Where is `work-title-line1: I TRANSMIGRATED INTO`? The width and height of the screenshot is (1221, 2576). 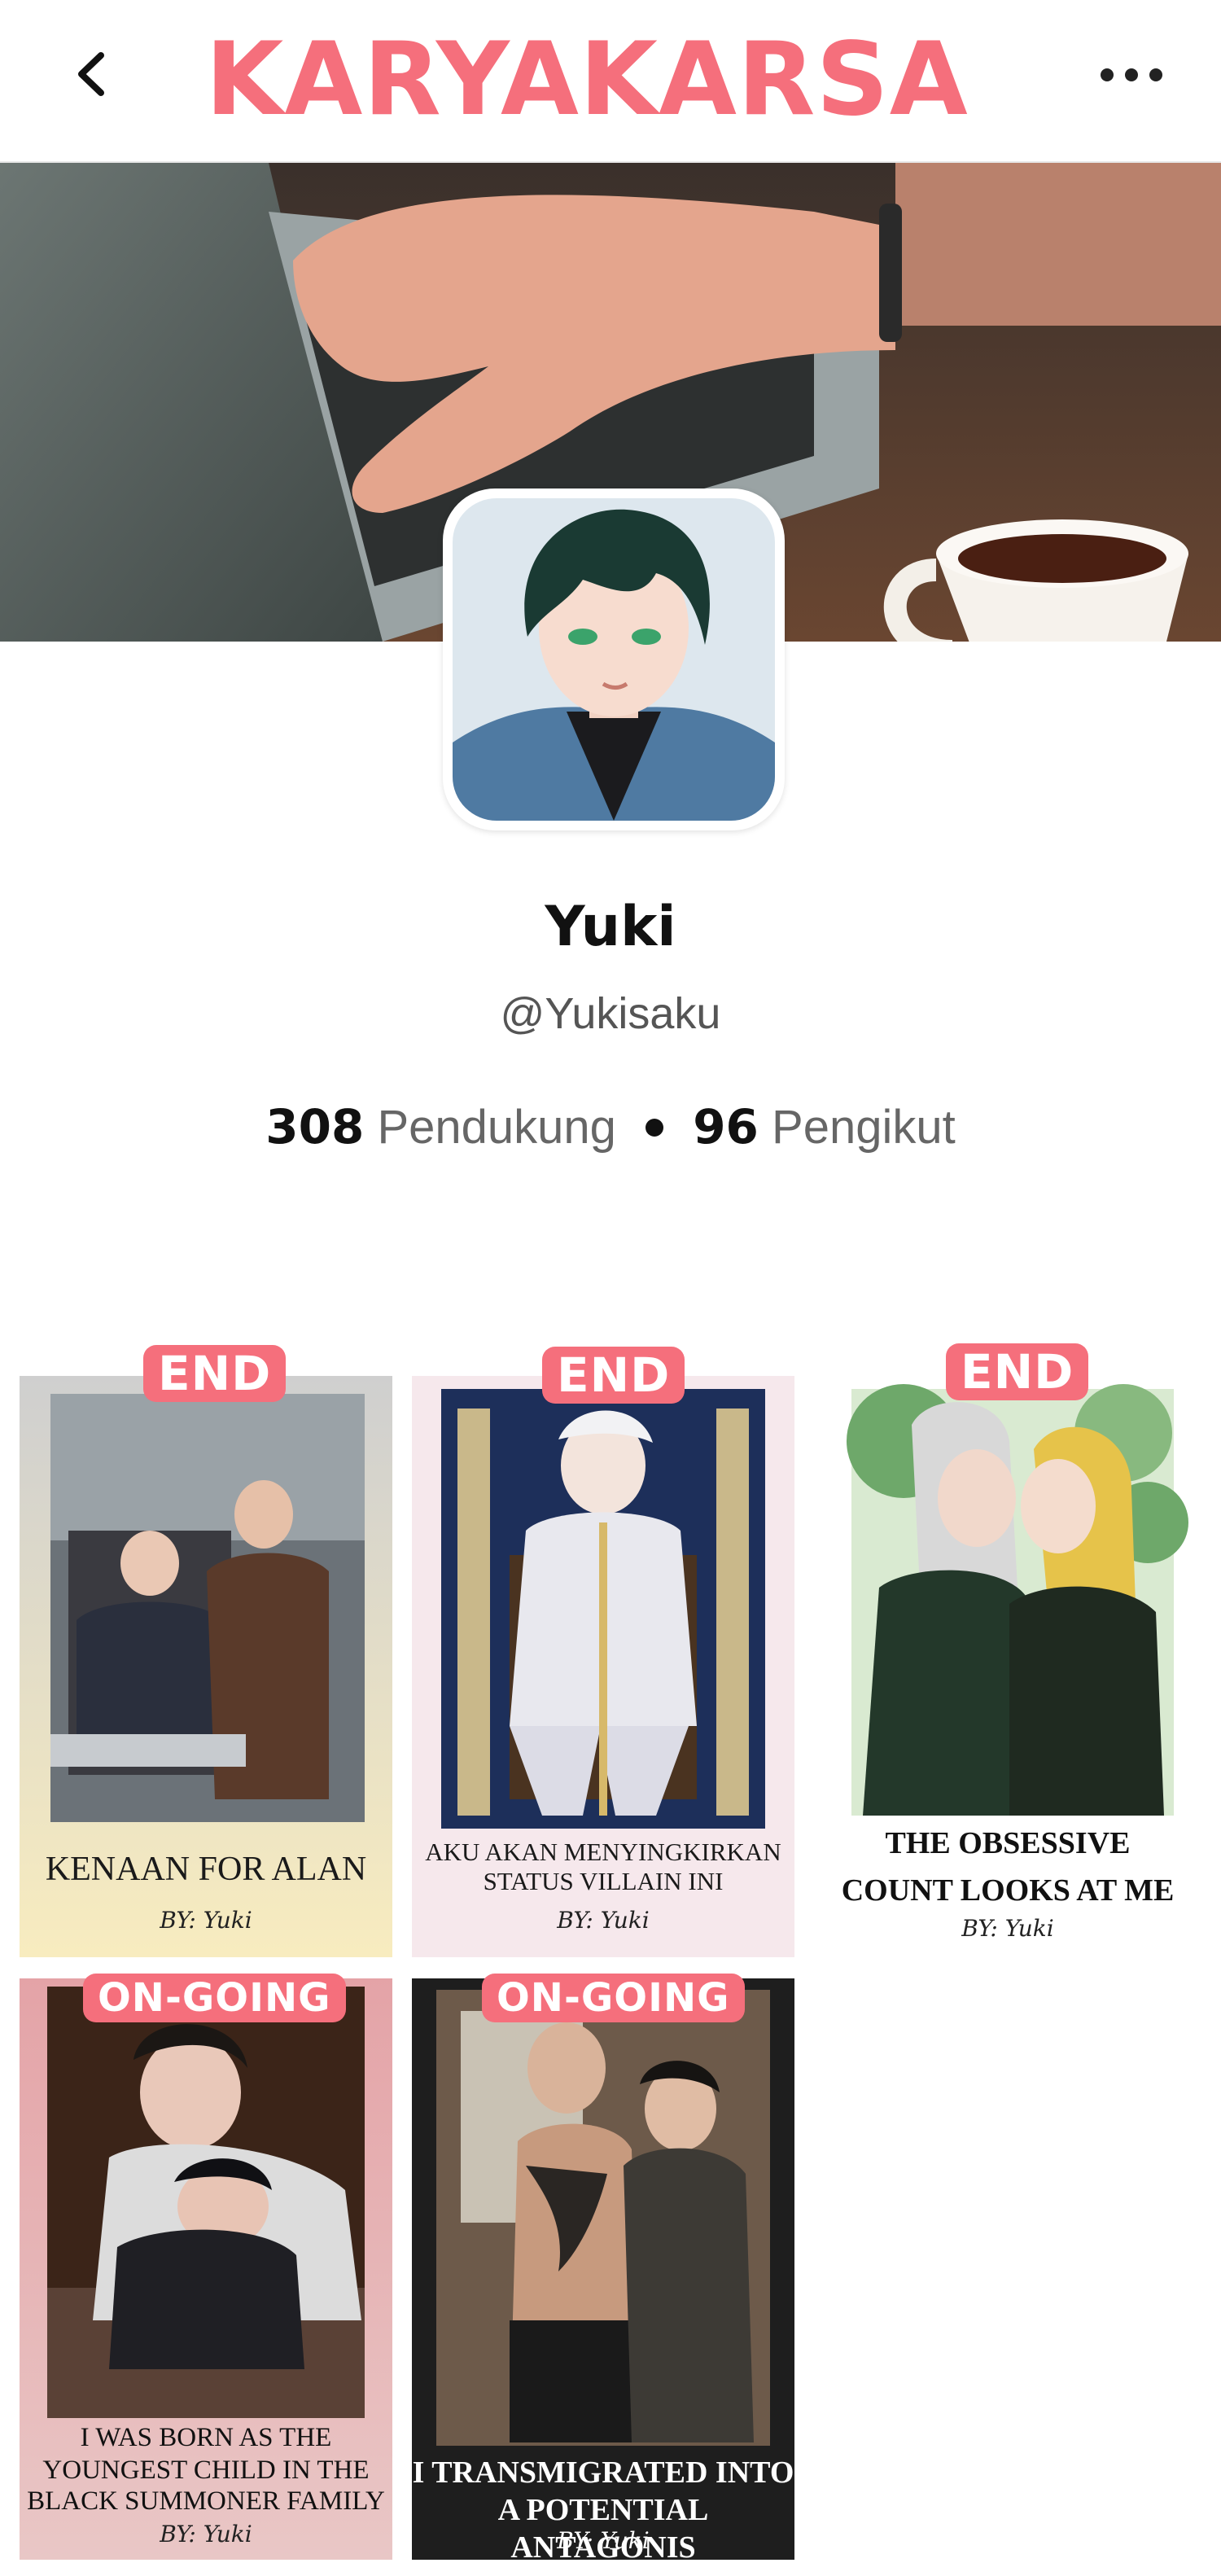
work-title-line1: I TRANSMIGRATED INTO is located at coordinates (603, 2473).